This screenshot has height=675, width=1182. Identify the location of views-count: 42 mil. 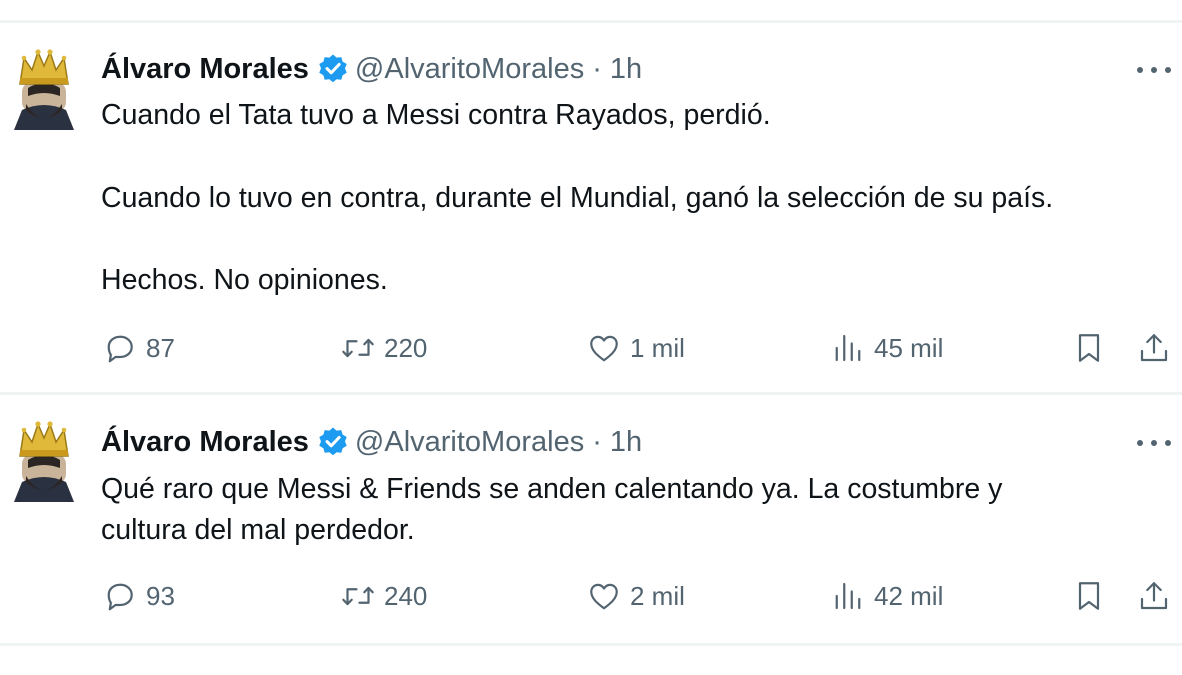
(909, 595).